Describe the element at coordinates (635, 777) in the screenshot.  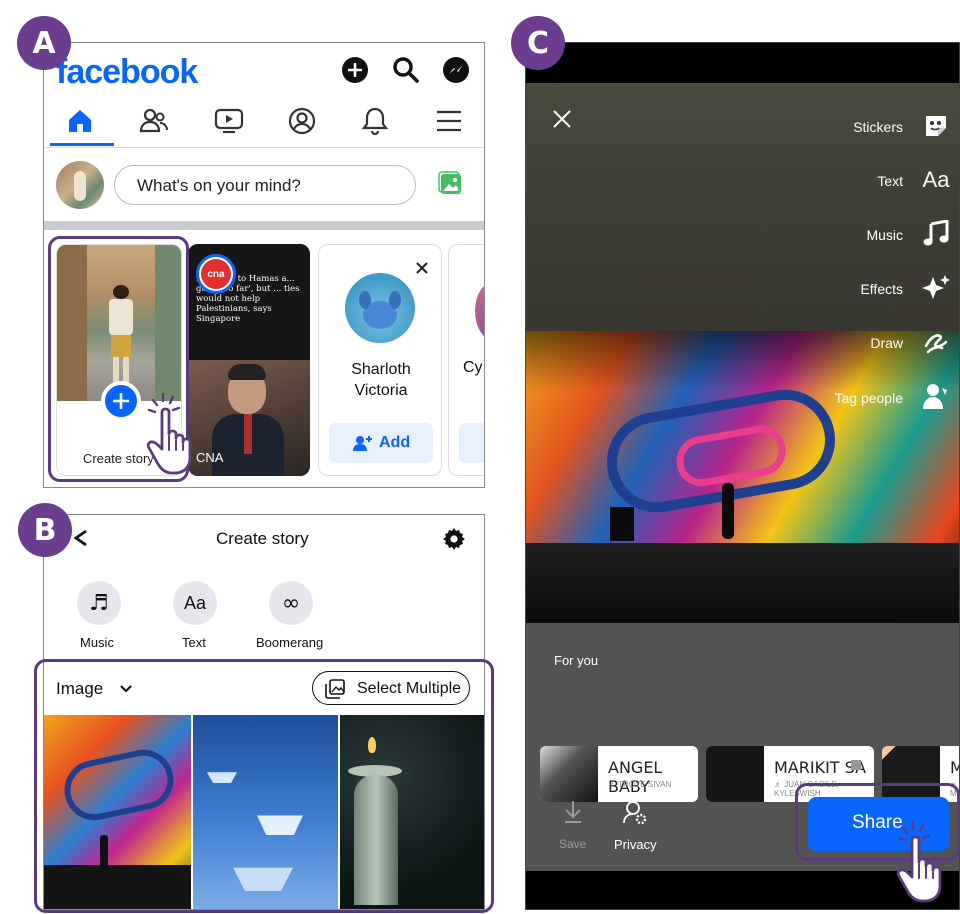
I see `song-title-1: ANGEL BABY` at that location.